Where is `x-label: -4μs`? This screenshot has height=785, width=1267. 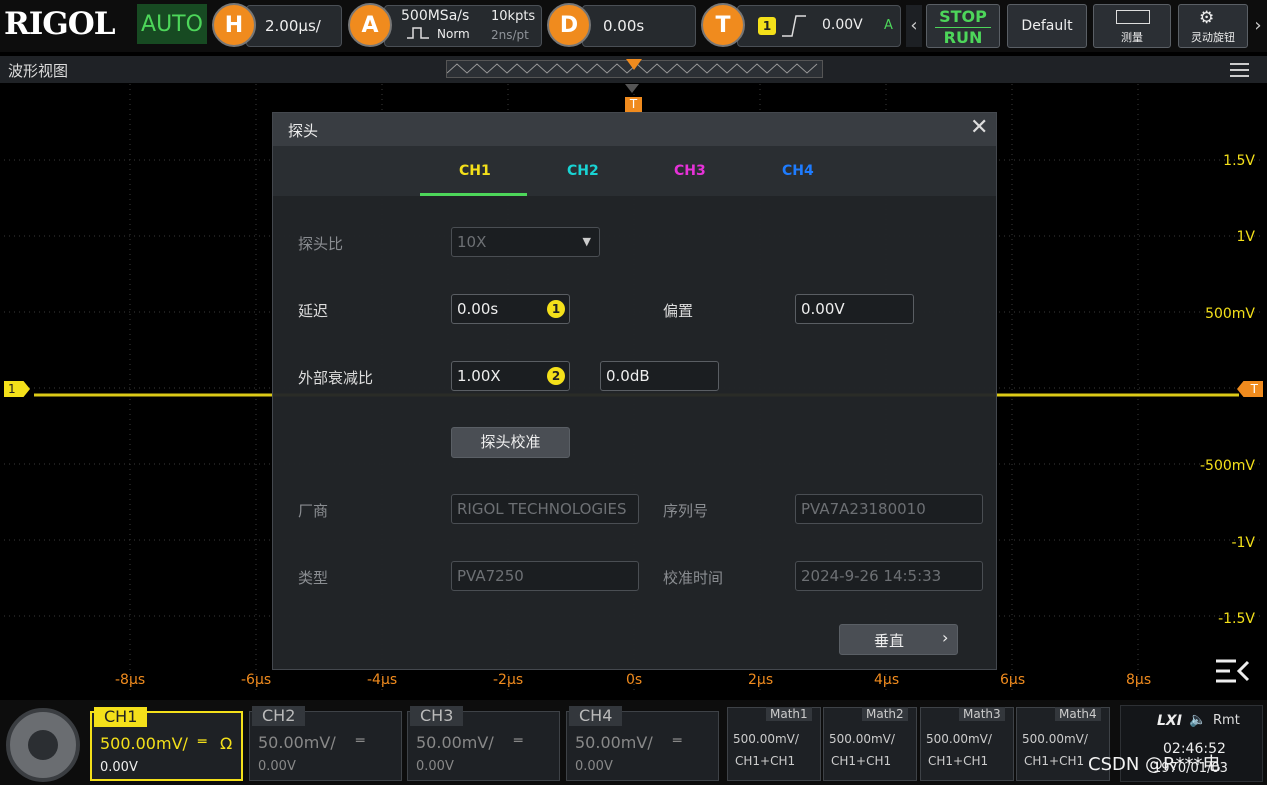
x-label: -4μs is located at coordinates (382, 680).